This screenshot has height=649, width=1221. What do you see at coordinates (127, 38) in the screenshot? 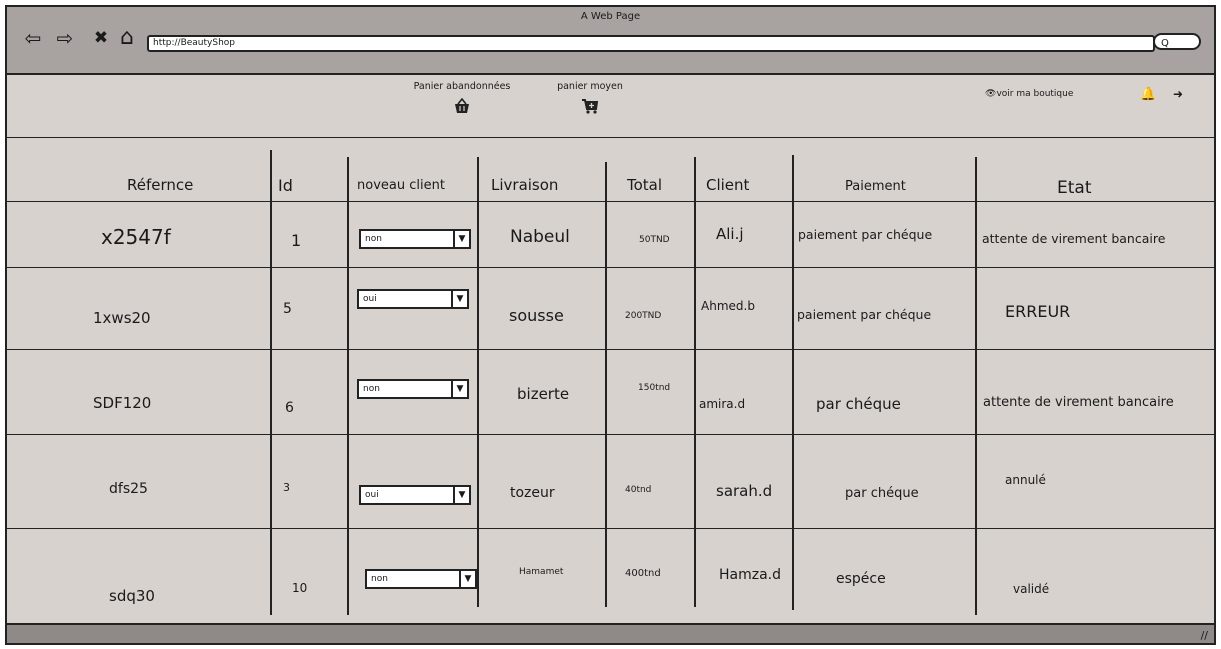
I see `home-icon: ⌂` at bounding box center [127, 38].